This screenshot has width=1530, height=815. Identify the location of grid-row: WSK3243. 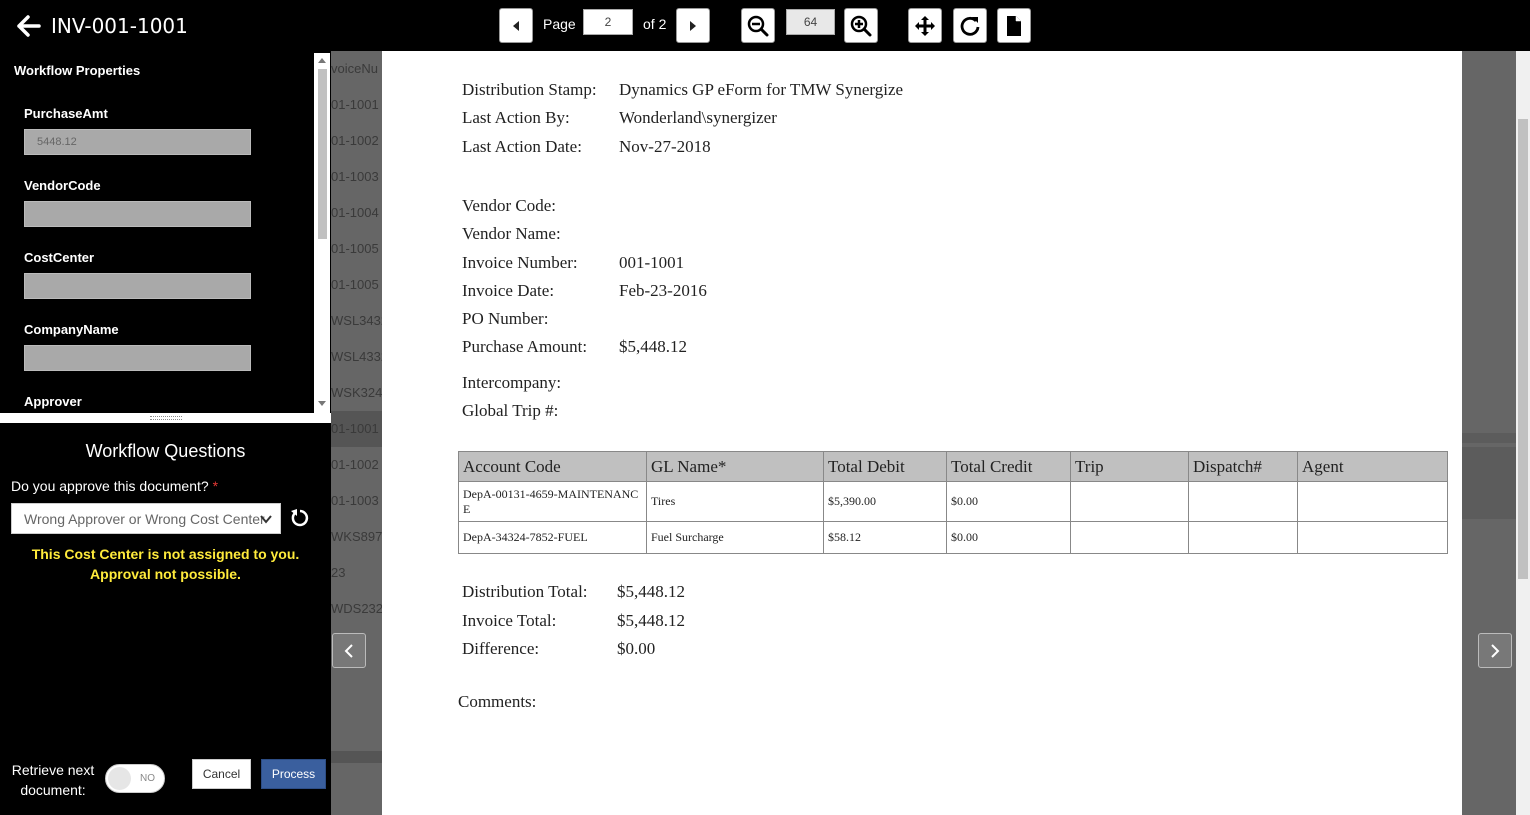
(356, 392).